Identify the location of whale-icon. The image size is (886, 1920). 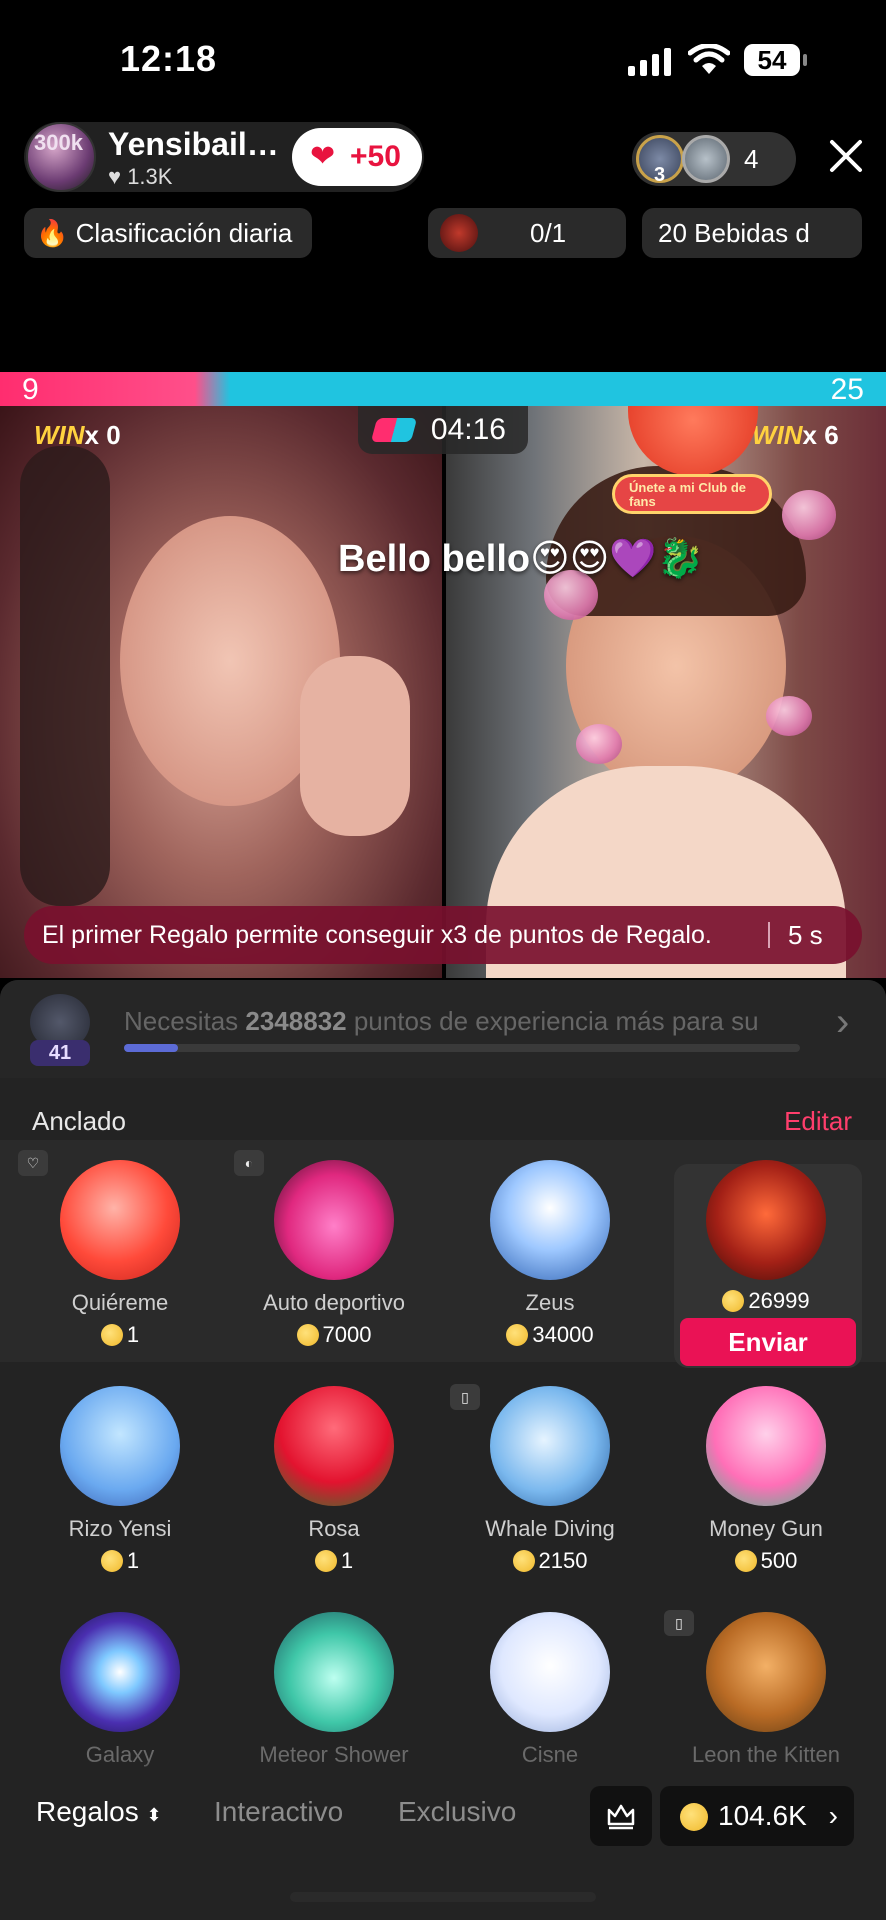
(550, 1446).